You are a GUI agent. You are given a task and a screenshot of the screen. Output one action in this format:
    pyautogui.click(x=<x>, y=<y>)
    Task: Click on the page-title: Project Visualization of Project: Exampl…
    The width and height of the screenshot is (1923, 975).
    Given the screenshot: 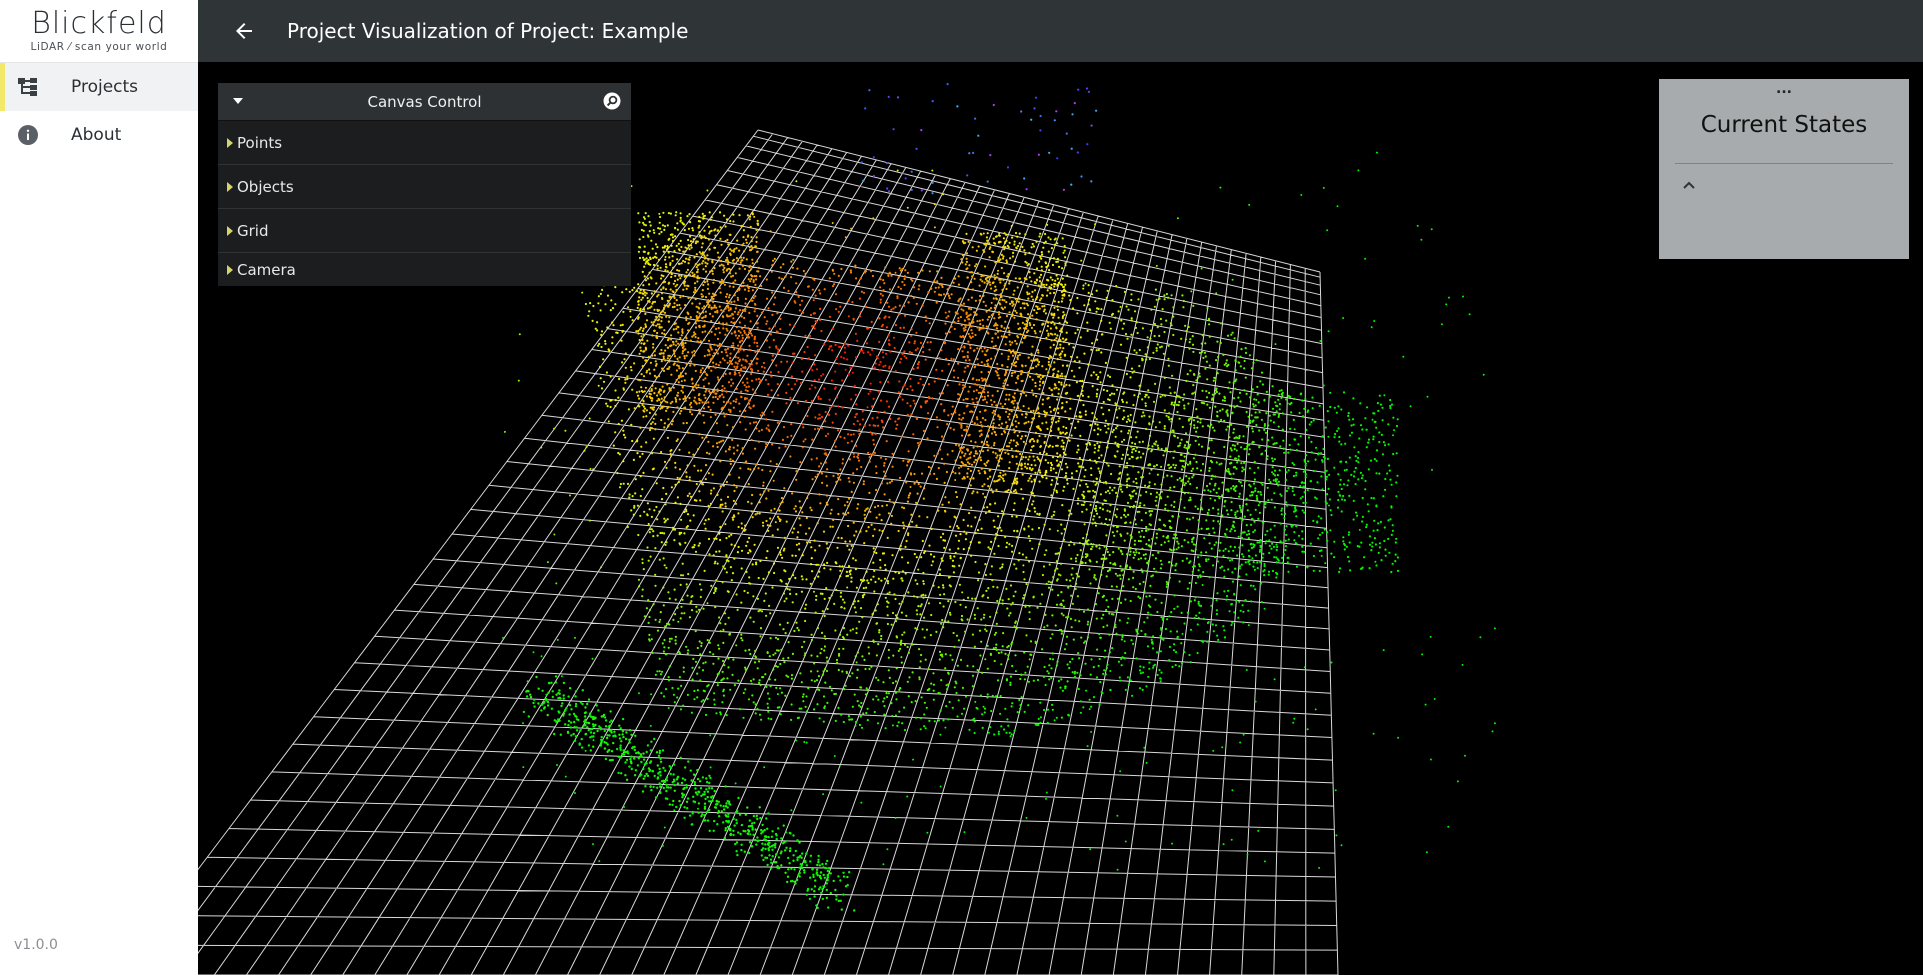 What is the action you would take?
    pyautogui.click(x=488, y=31)
    